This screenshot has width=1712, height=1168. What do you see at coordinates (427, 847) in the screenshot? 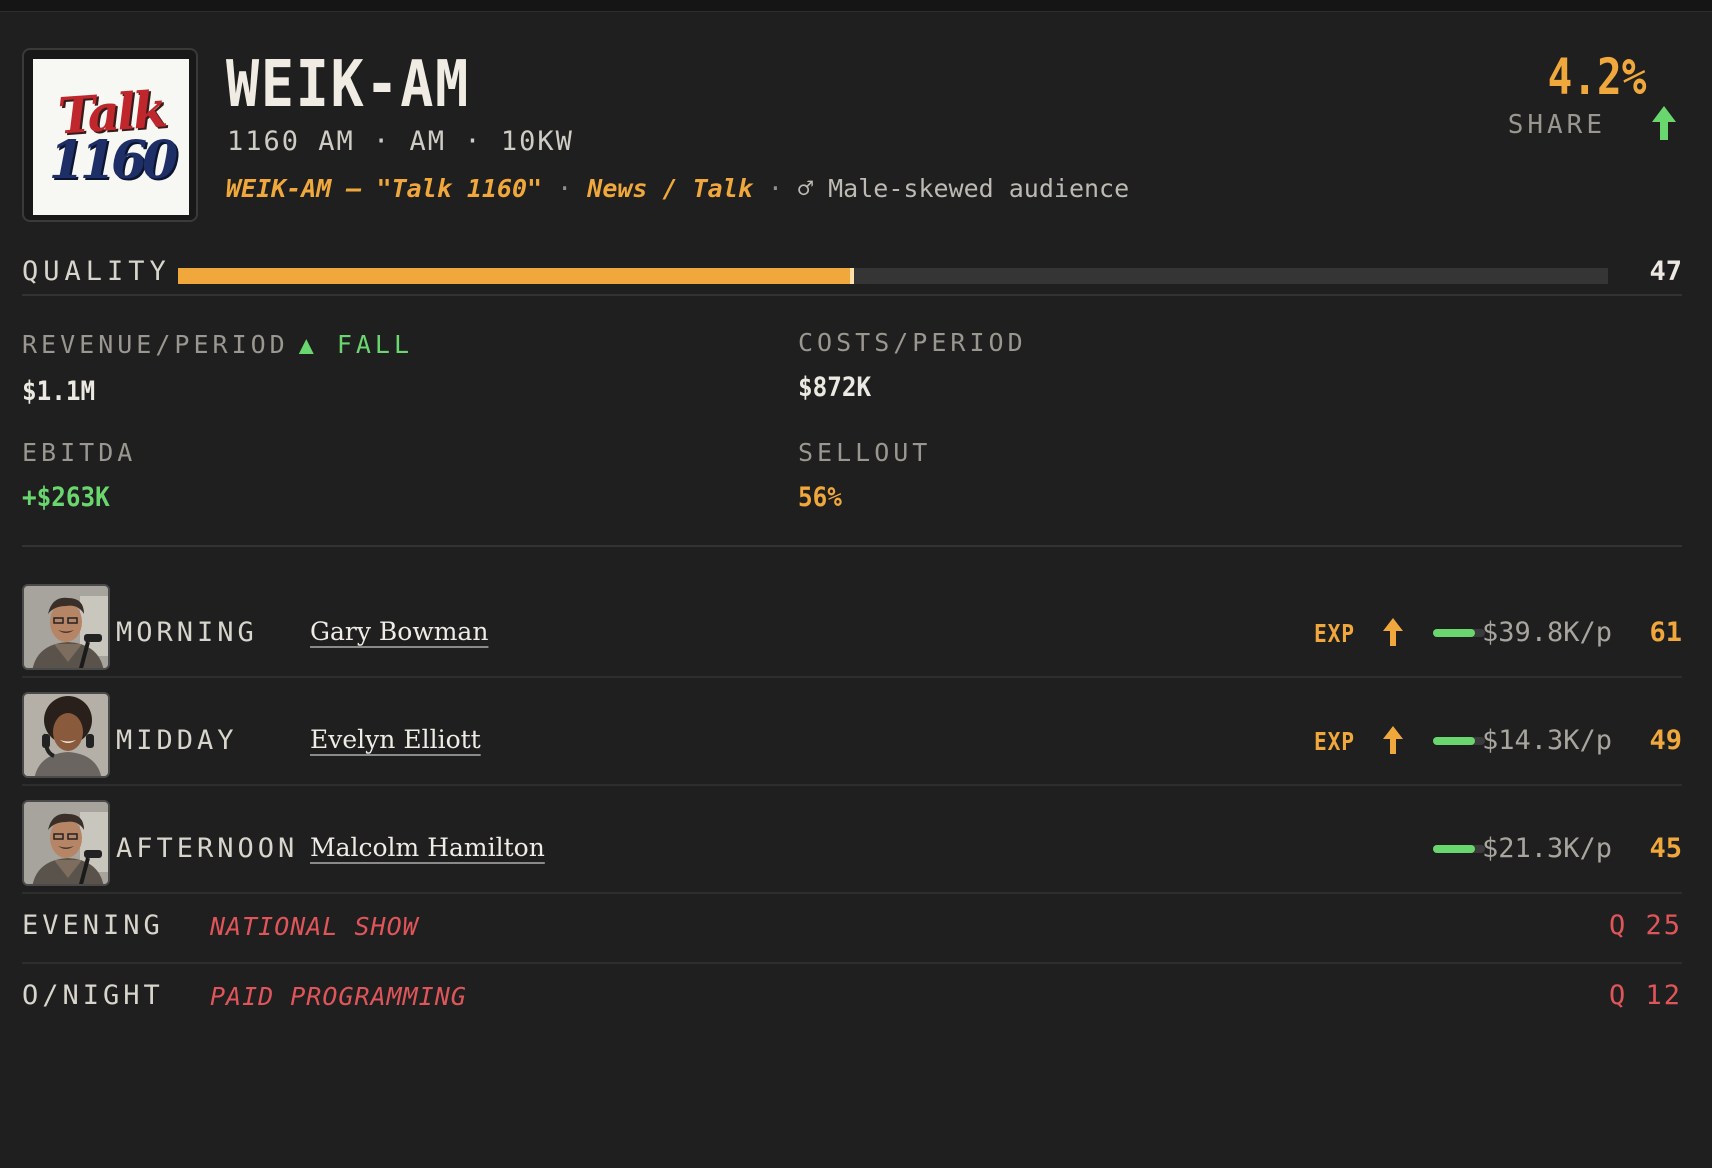
I see `host-name-link: Malcolm Hamilton` at bounding box center [427, 847].